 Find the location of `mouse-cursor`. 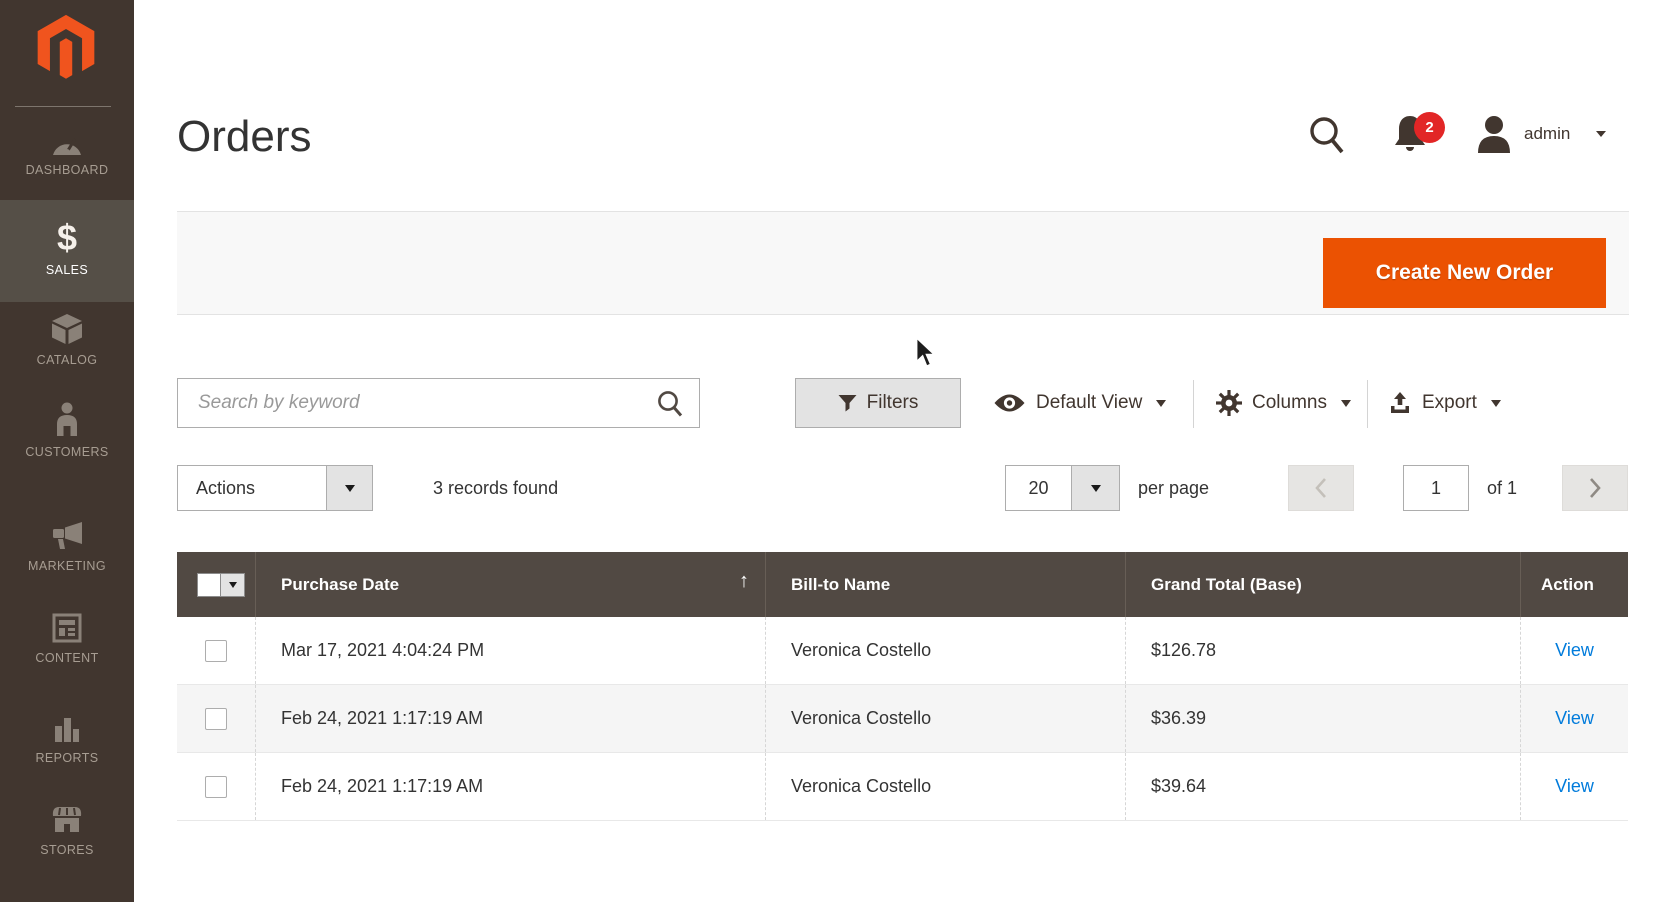

mouse-cursor is located at coordinates (925, 355).